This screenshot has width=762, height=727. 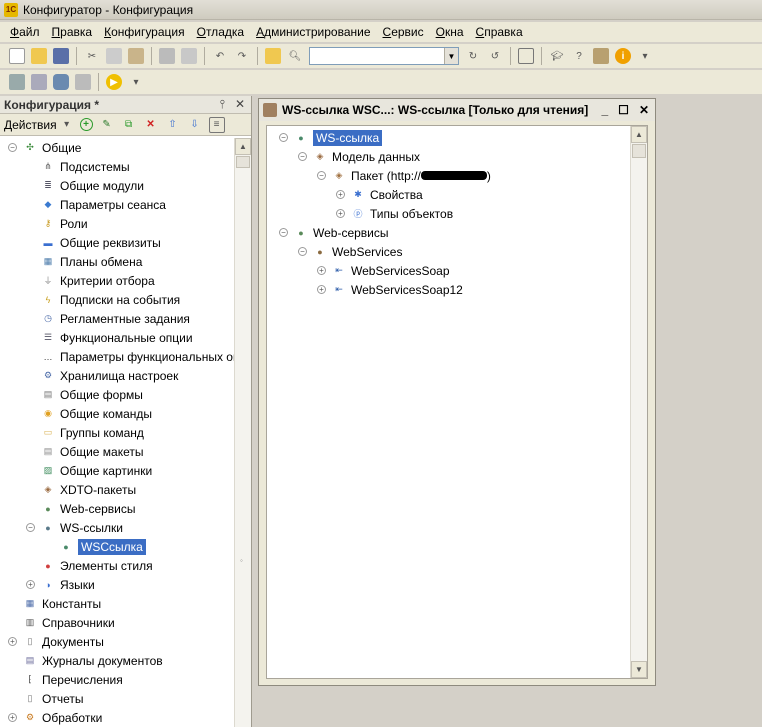 What do you see at coordinates (129, 125) in the screenshot?
I see `copy-item-icon: ⧉` at bounding box center [129, 125].